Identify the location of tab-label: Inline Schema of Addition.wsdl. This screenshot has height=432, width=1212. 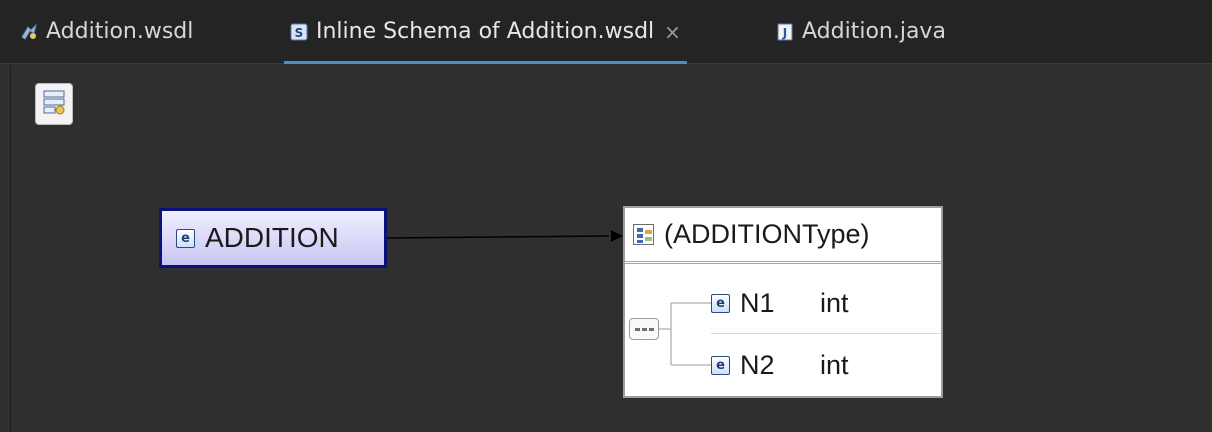
(485, 31).